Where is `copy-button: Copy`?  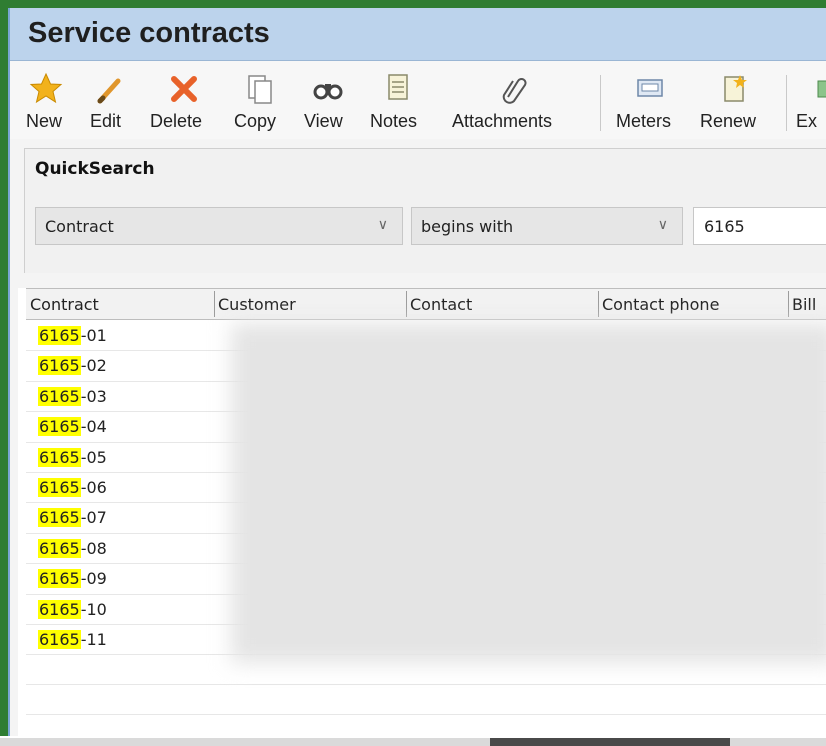 copy-button: Copy is located at coordinates (258, 100).